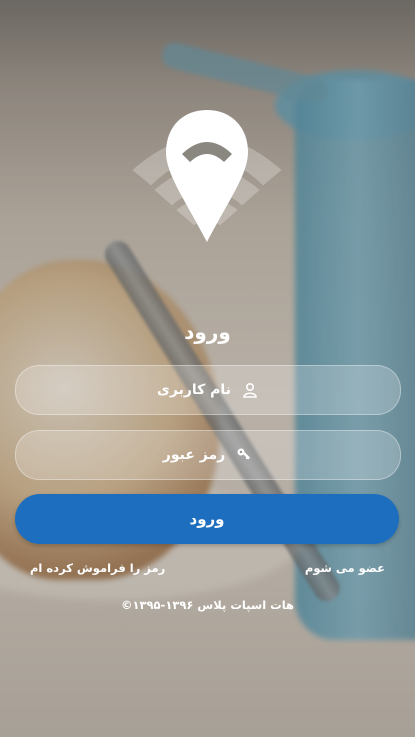 The image size is (415, 737). Describe the element at coordinates (244, 455) in the screenshot. I see `key-icon` at that location.